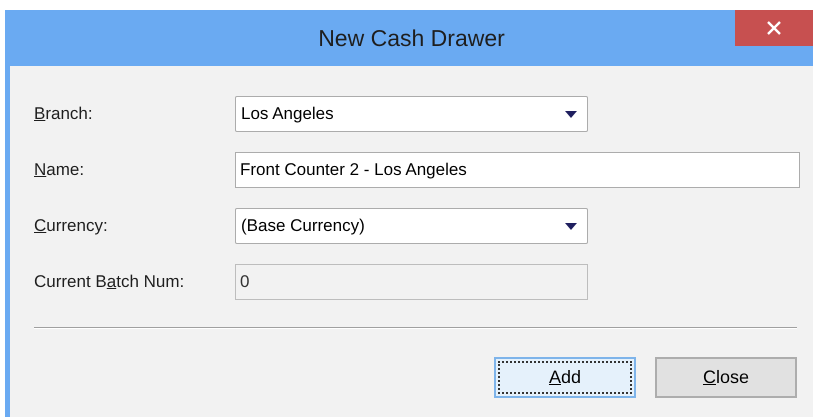 This screenshot has width=813, height=417. Describe the element at coordinates (411, 38) in the screenshot. I see `window-title: New Cash Drawer` at that location.